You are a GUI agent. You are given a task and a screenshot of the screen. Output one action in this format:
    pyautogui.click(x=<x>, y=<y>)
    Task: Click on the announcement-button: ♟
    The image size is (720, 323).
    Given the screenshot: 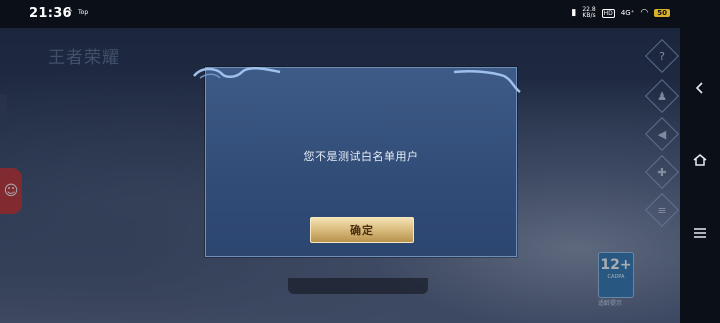 What is the action you would take?
    pyautogui.click(x=662, y=96)
    